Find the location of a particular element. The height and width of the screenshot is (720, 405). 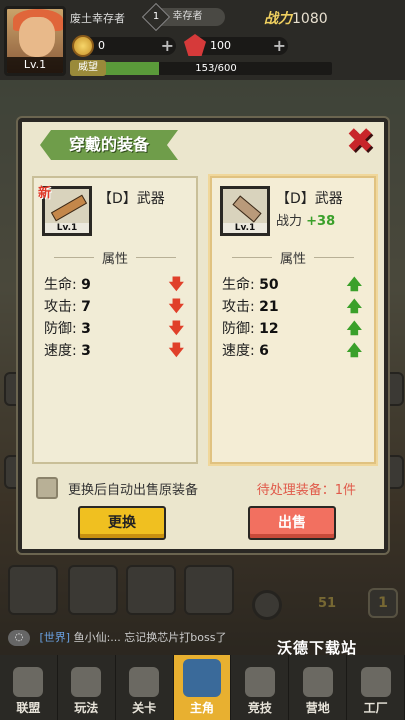

power-change: 战力 +38 is located at coordinates (306, 221).